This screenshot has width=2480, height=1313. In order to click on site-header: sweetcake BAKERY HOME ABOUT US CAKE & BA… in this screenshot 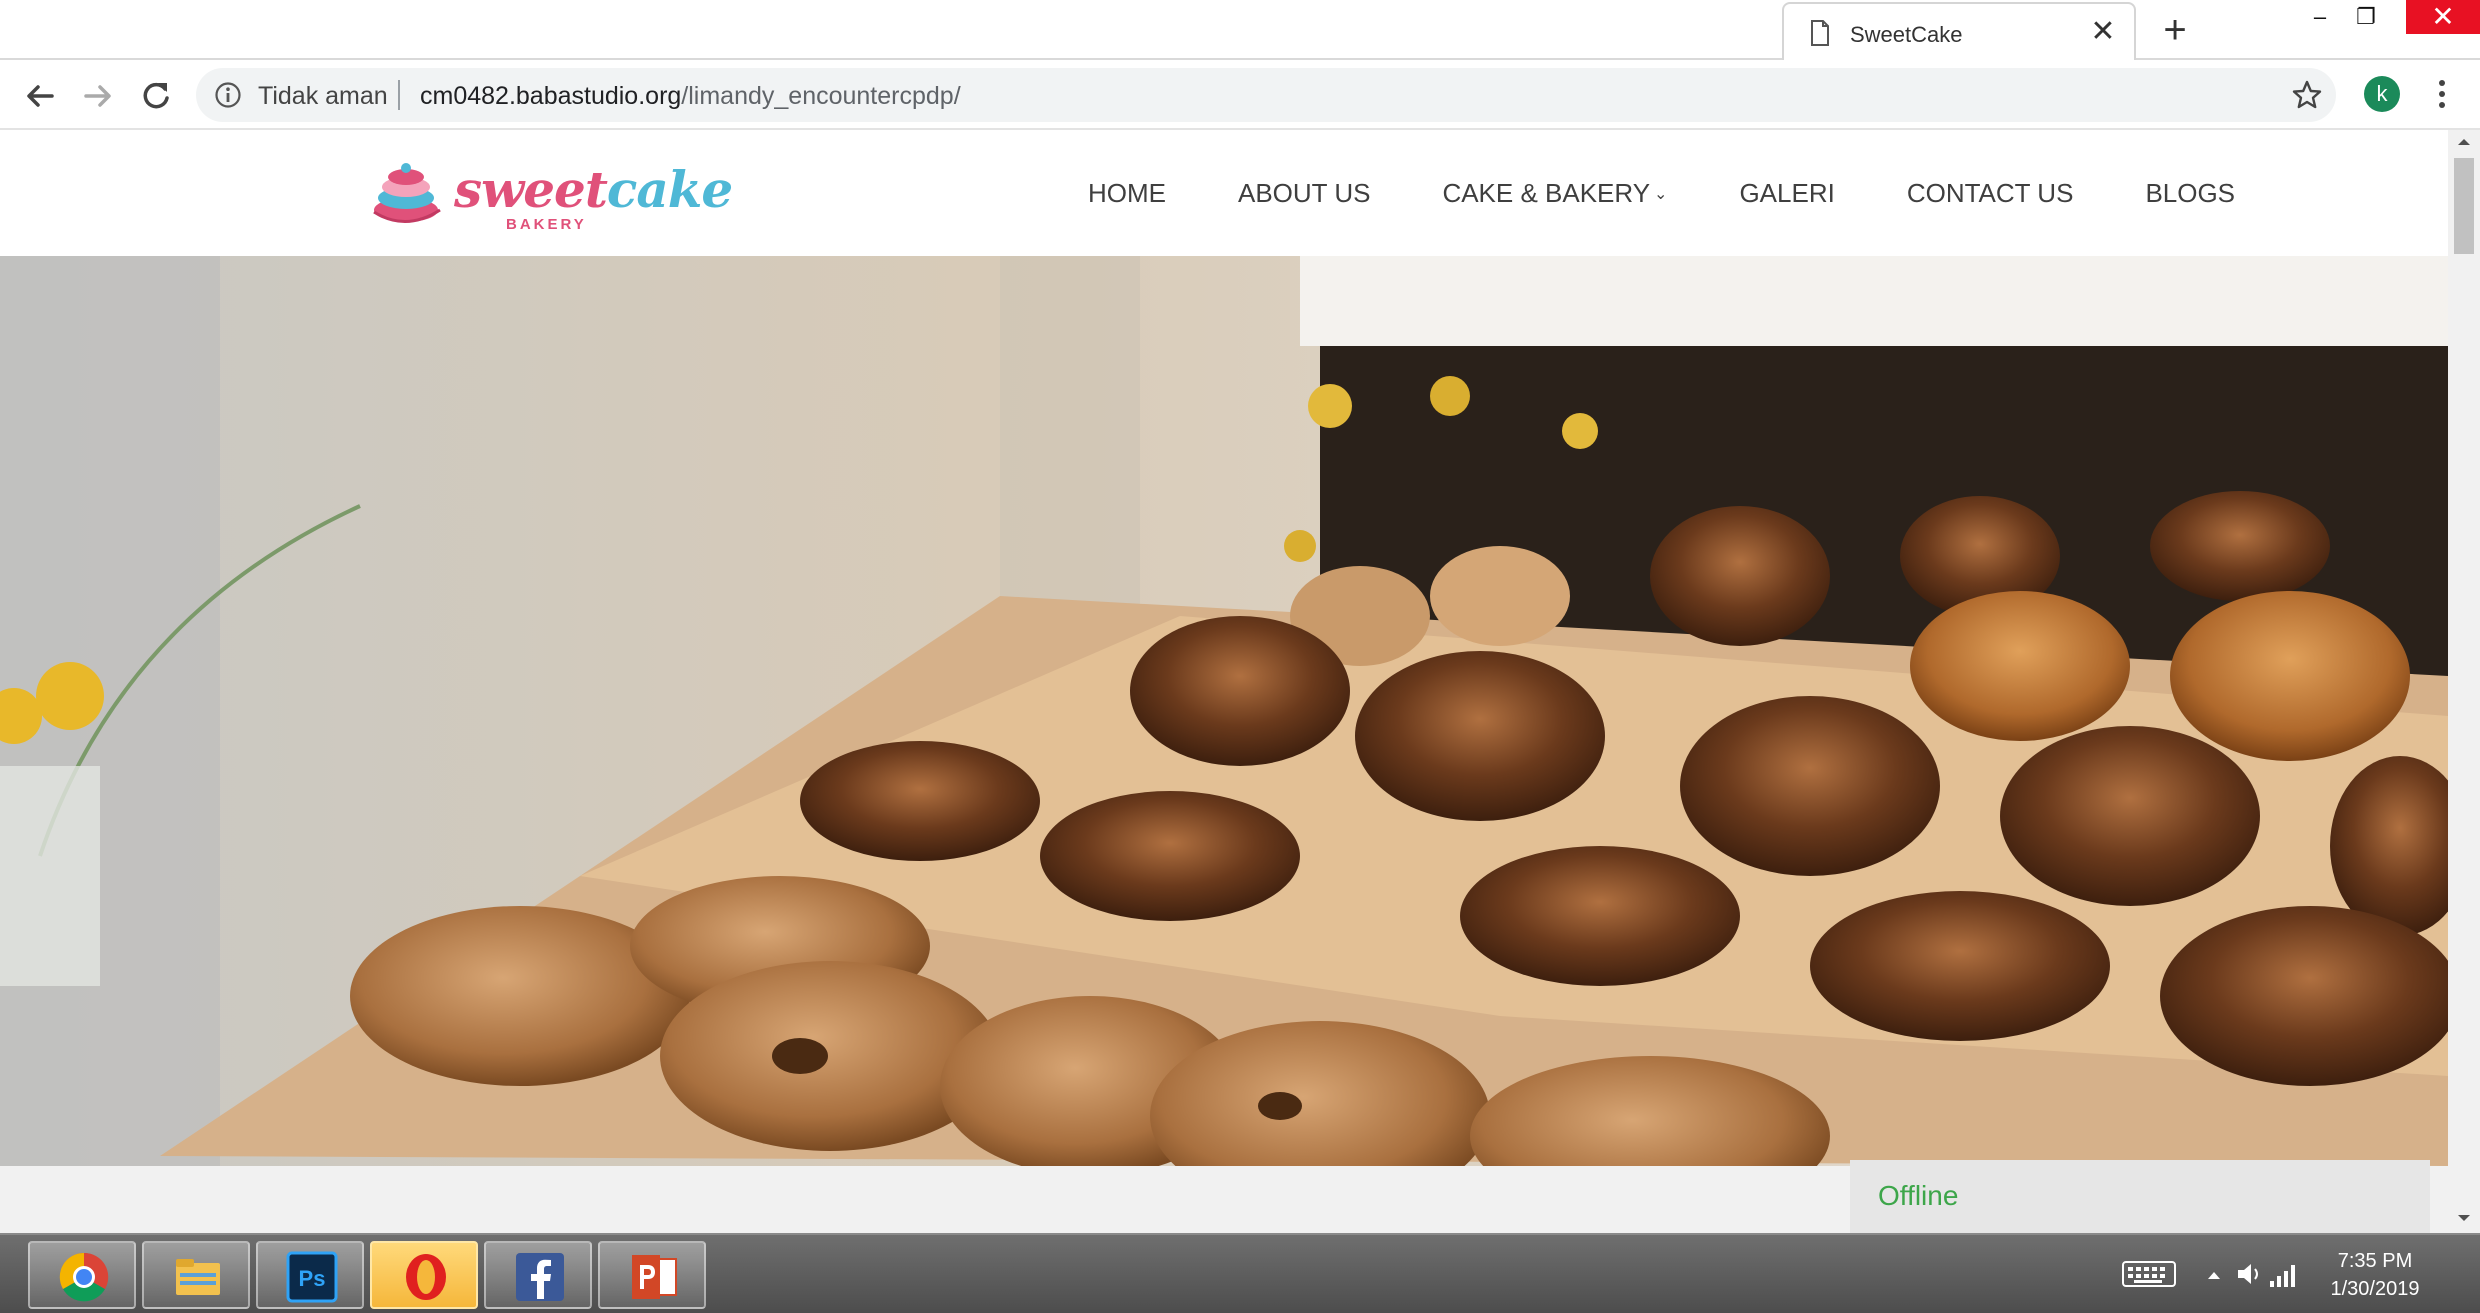, I will do `click(1224, 193)`.